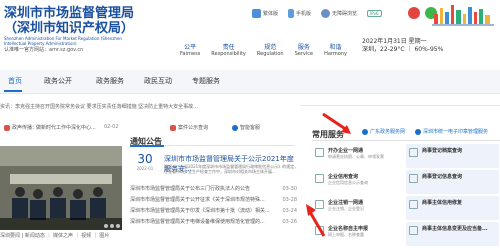 The image size is (500, 250). What do you see at coordinates (158, 81) in the screenshot?
I see `nav-interaction: 政民互动` at bounding box center [158, 81].